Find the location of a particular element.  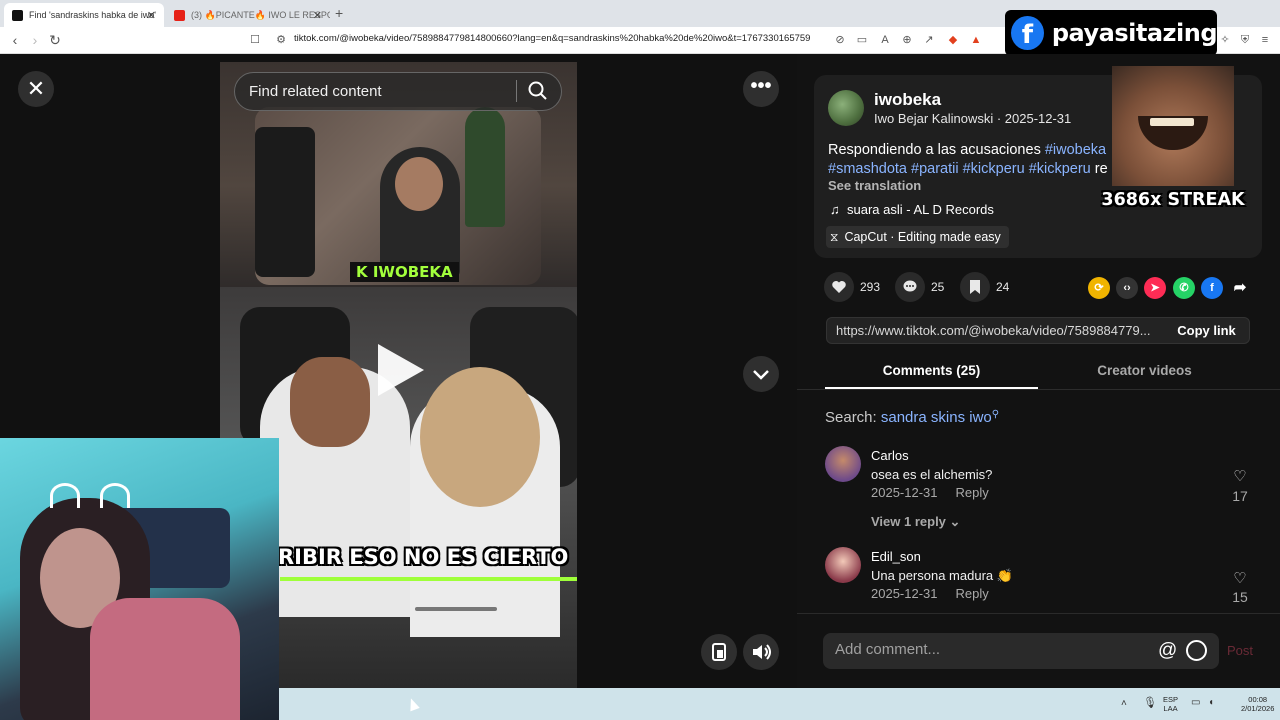

menu-icon: ≡ is located at coordinates (1265, 40).